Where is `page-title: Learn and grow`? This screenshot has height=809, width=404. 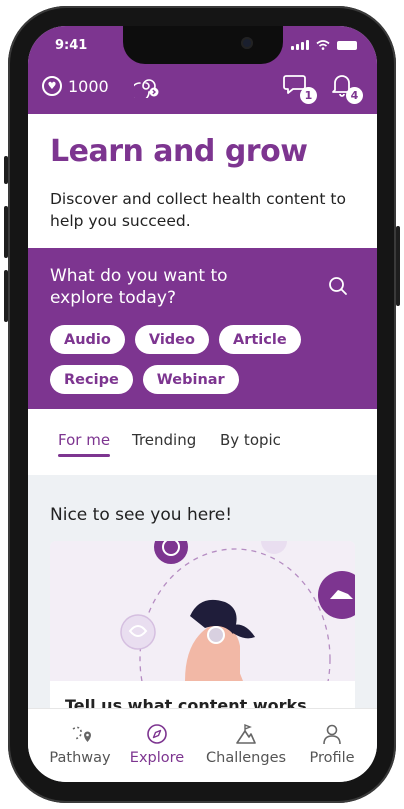
page-title: Learn and grow is located at coordinates (179, 151).